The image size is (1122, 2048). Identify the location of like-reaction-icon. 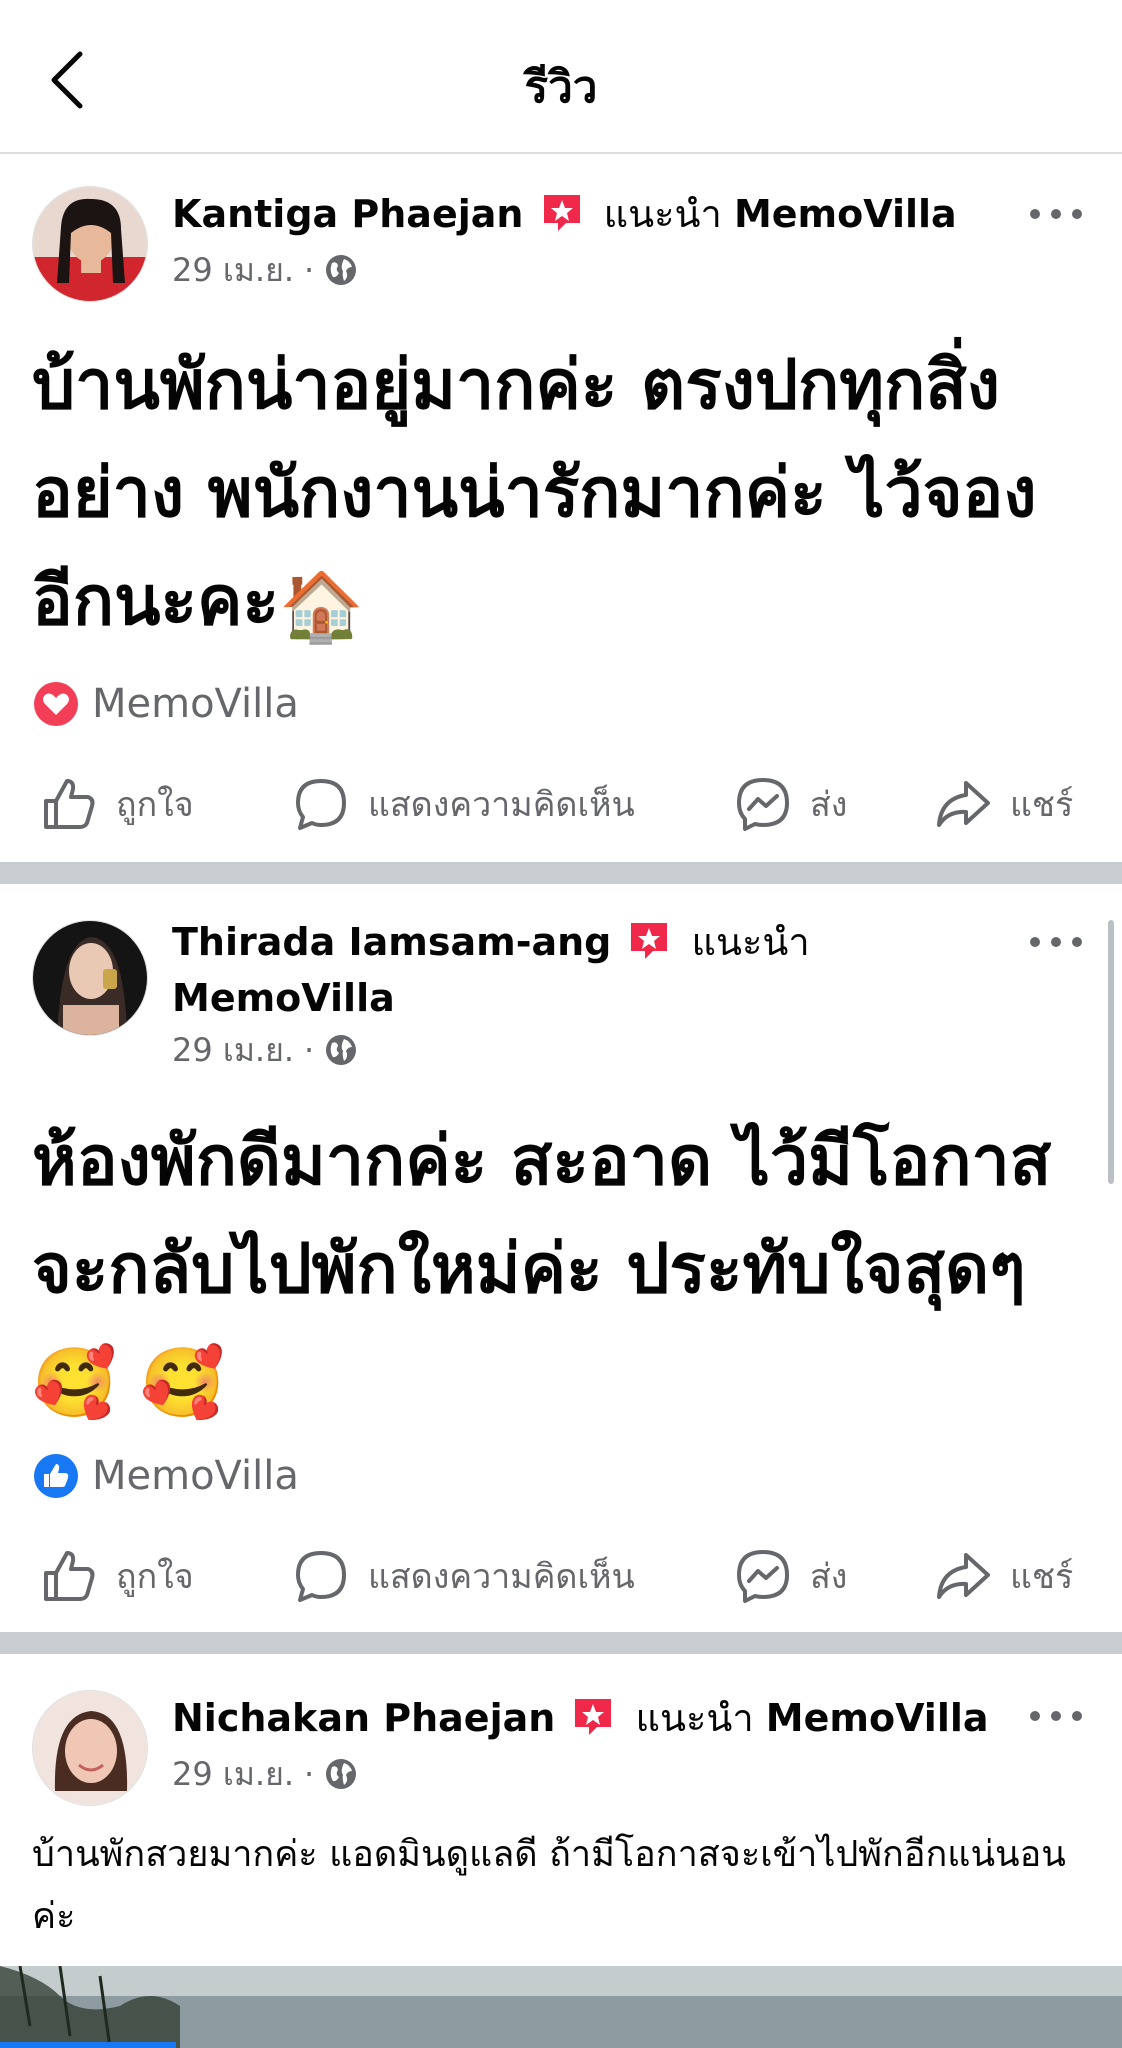
(56, 1476).